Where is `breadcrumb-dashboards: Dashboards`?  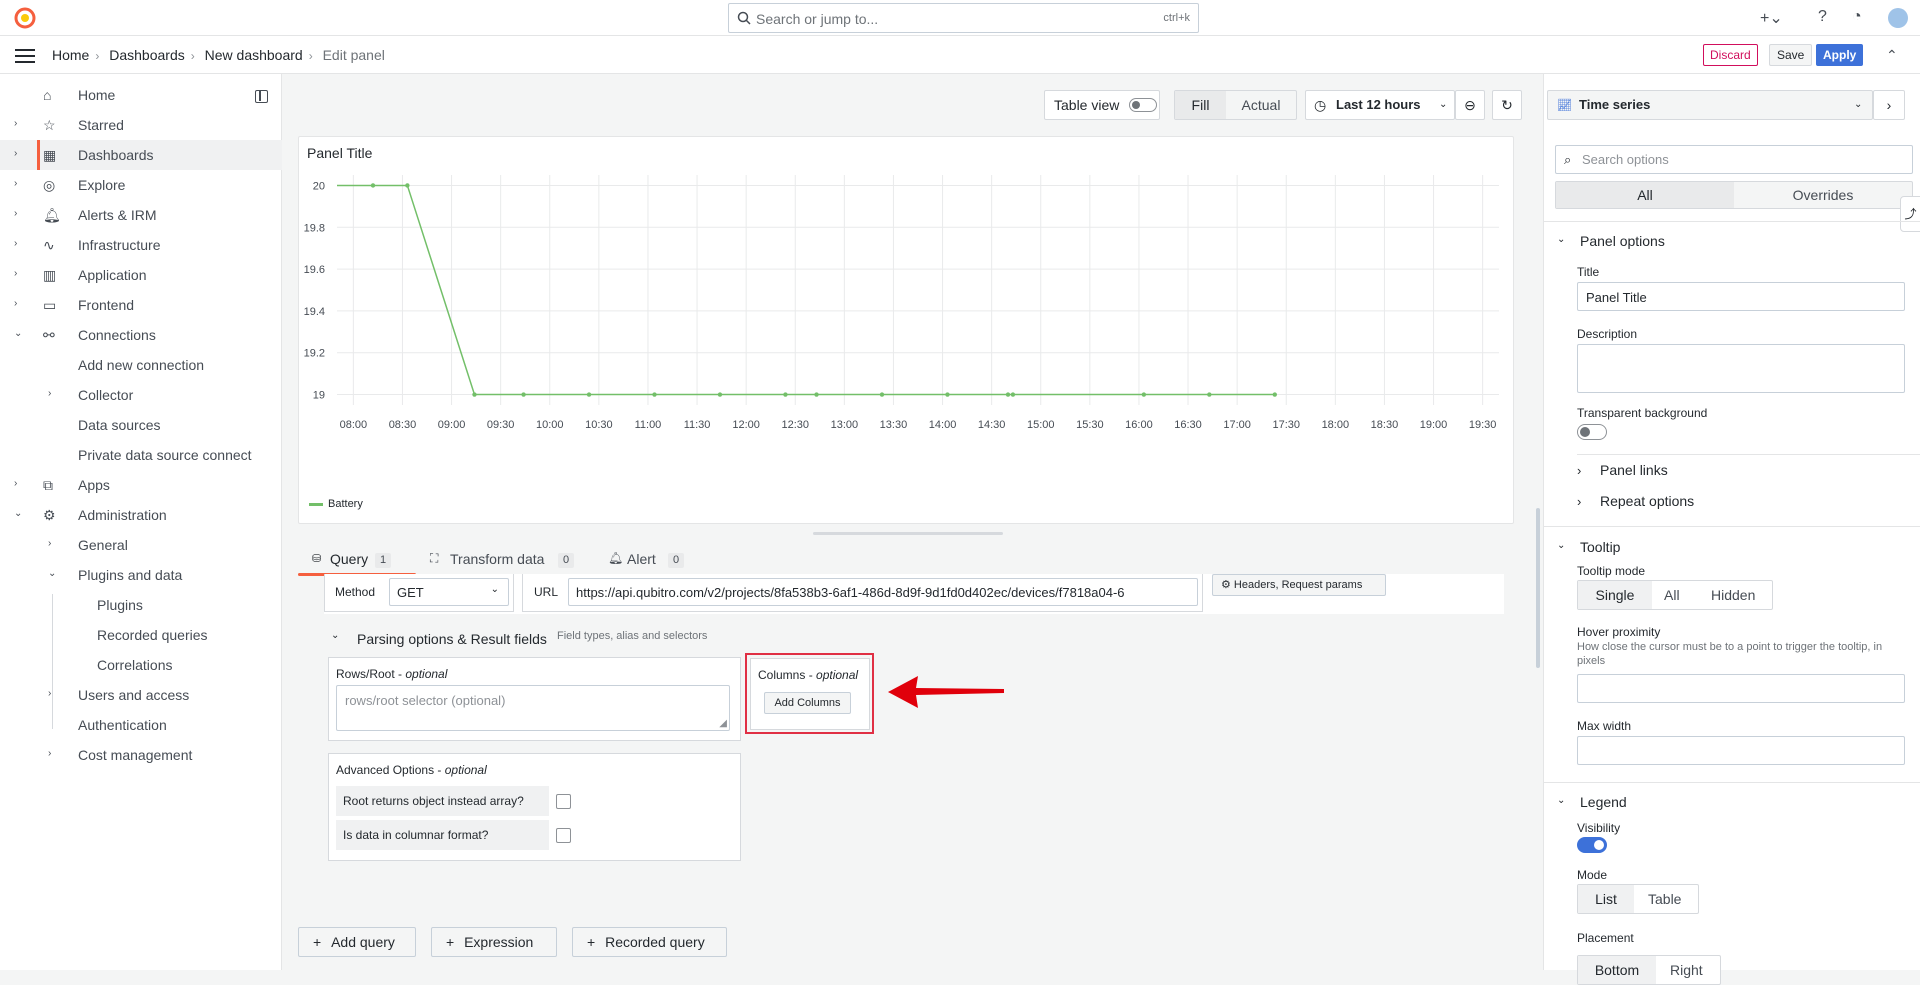
breadcrumb-dashboards: Dashboards is located at coordinates (147, 55).